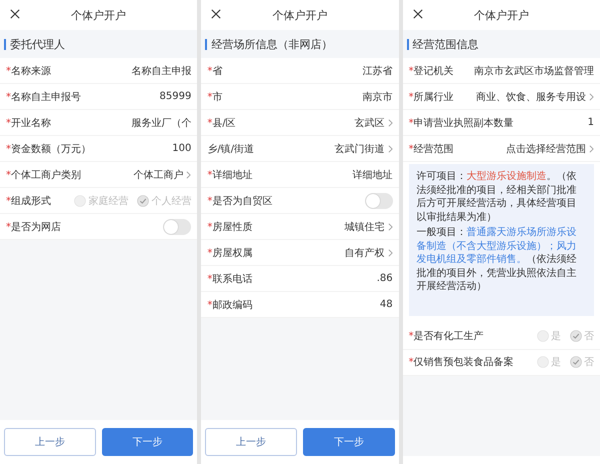 This screenshot has height=464, width=600. Describe the element at coordinates (99, 44) in the screenshot. I see `section-header: 委托代理人` at that location.